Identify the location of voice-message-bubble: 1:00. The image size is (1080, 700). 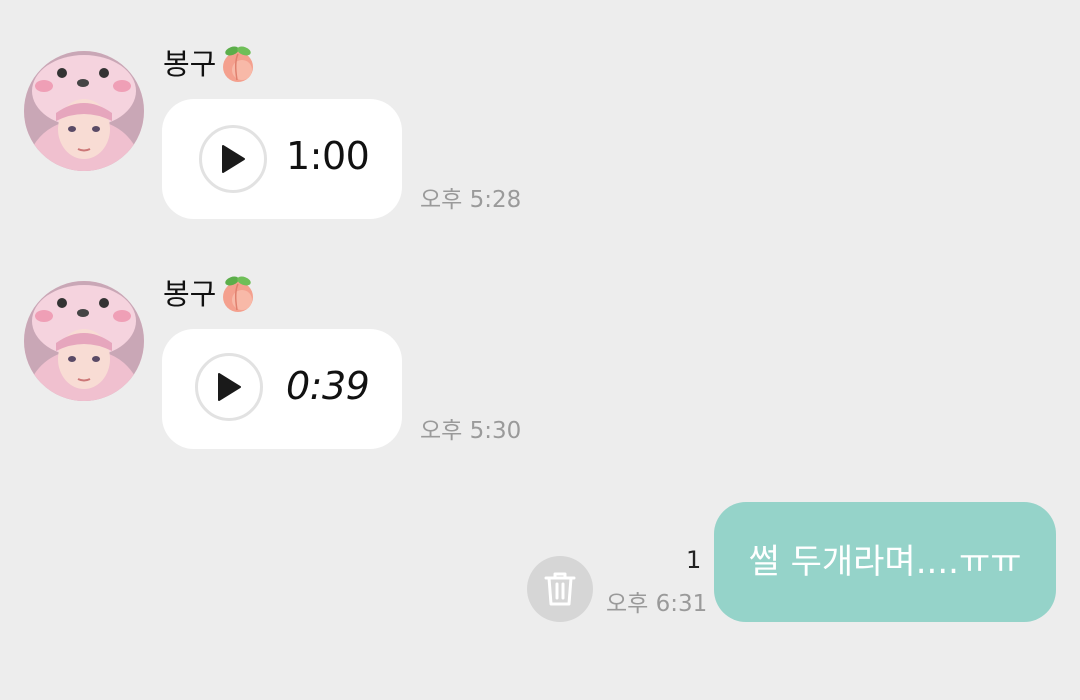
(282, 159).